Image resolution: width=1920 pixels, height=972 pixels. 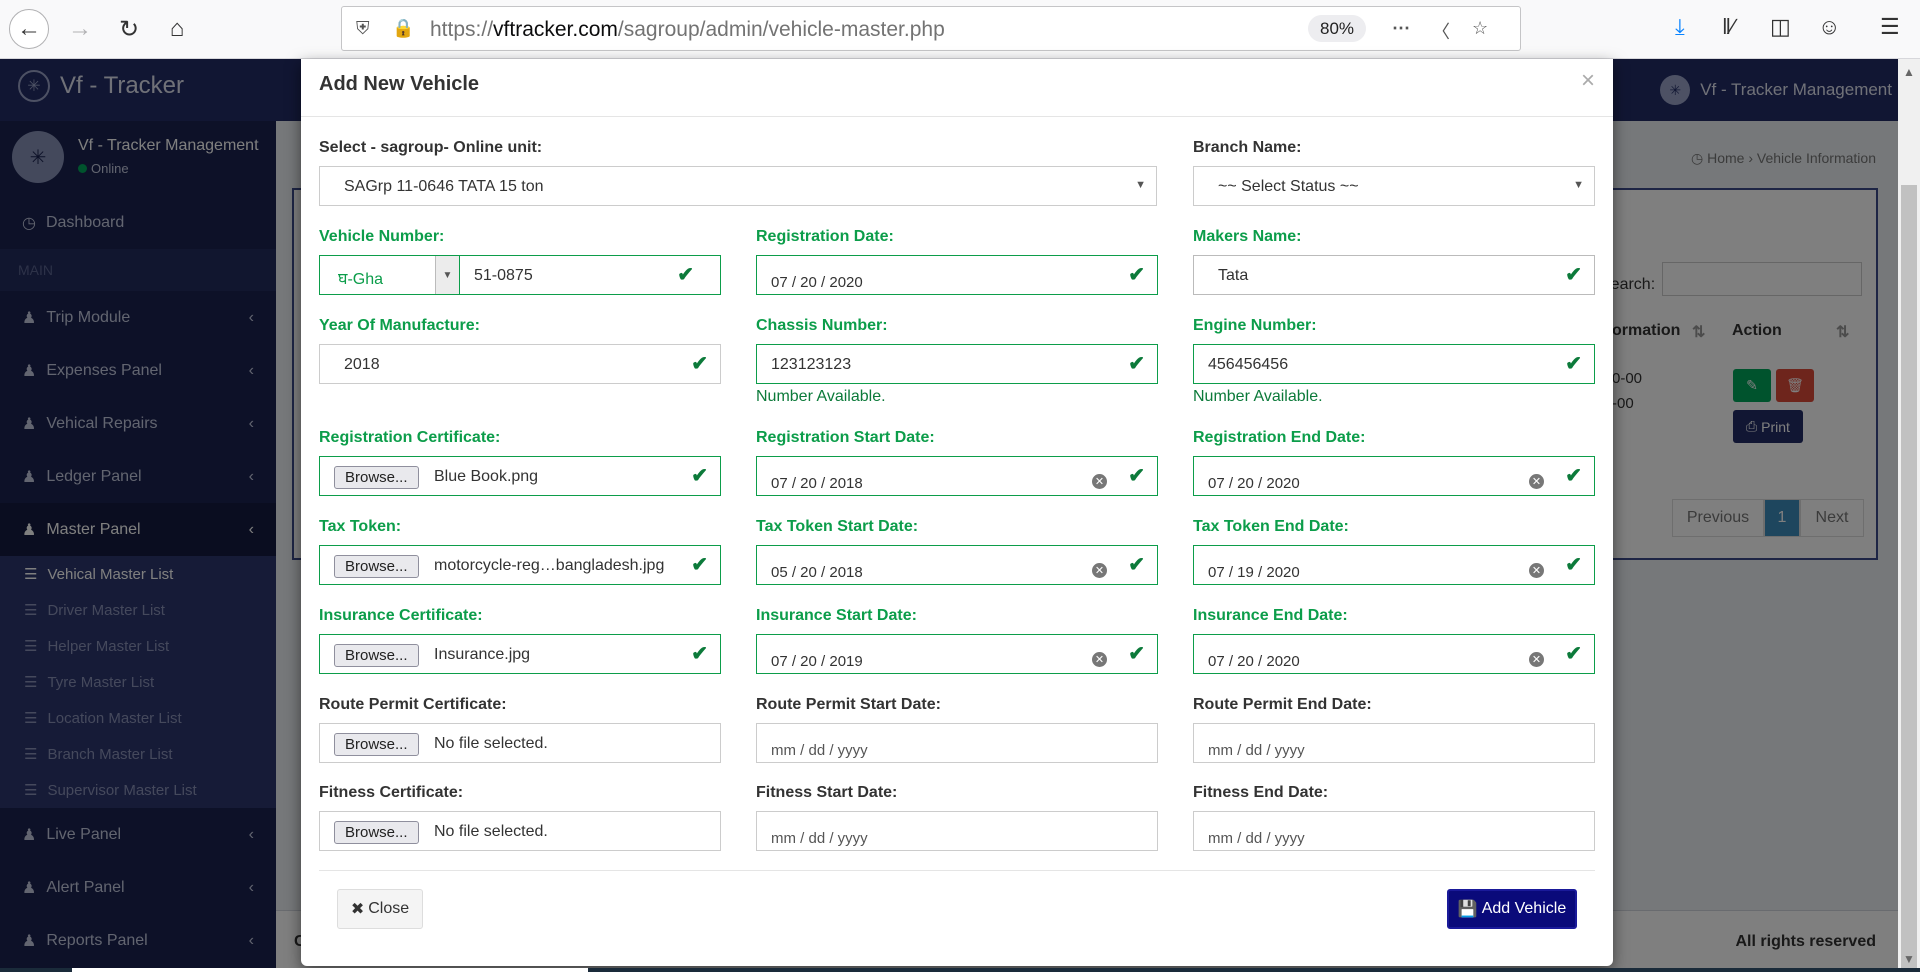 What do you see at coordinates (1680, 27) in the screenshot?
I see `download-icon: ⤓` at bounding box center [1680, 27].